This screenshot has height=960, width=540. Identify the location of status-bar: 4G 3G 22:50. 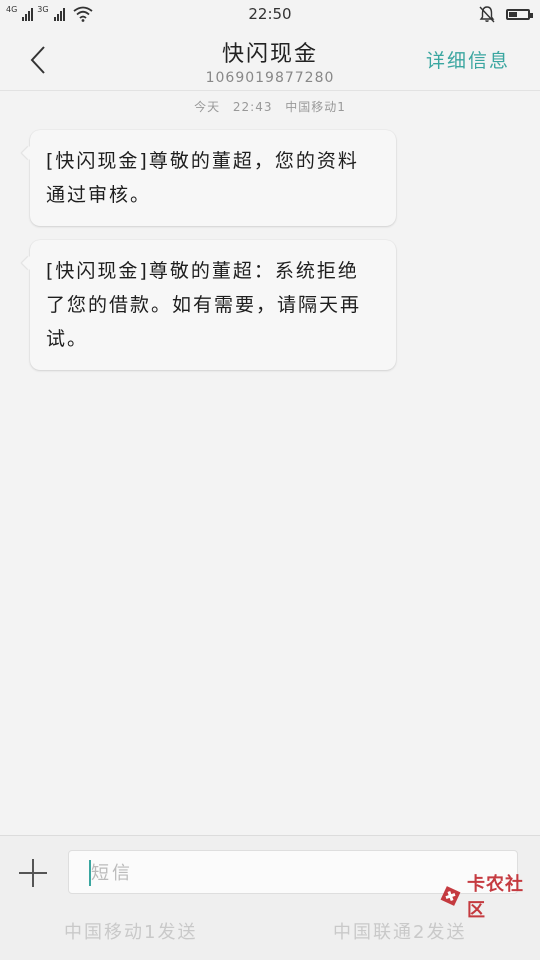
(270, 14).